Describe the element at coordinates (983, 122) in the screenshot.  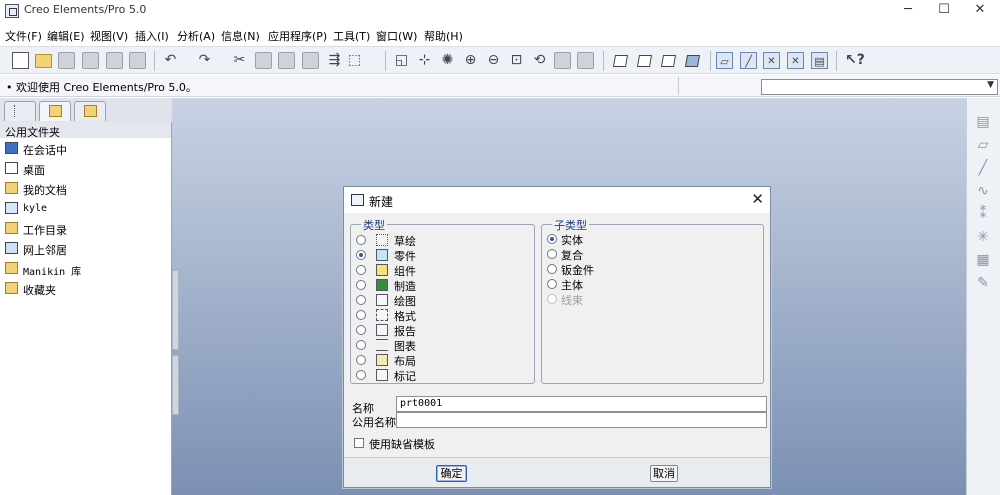
I see `datum-plane-tool-icon: ▤` at that location.